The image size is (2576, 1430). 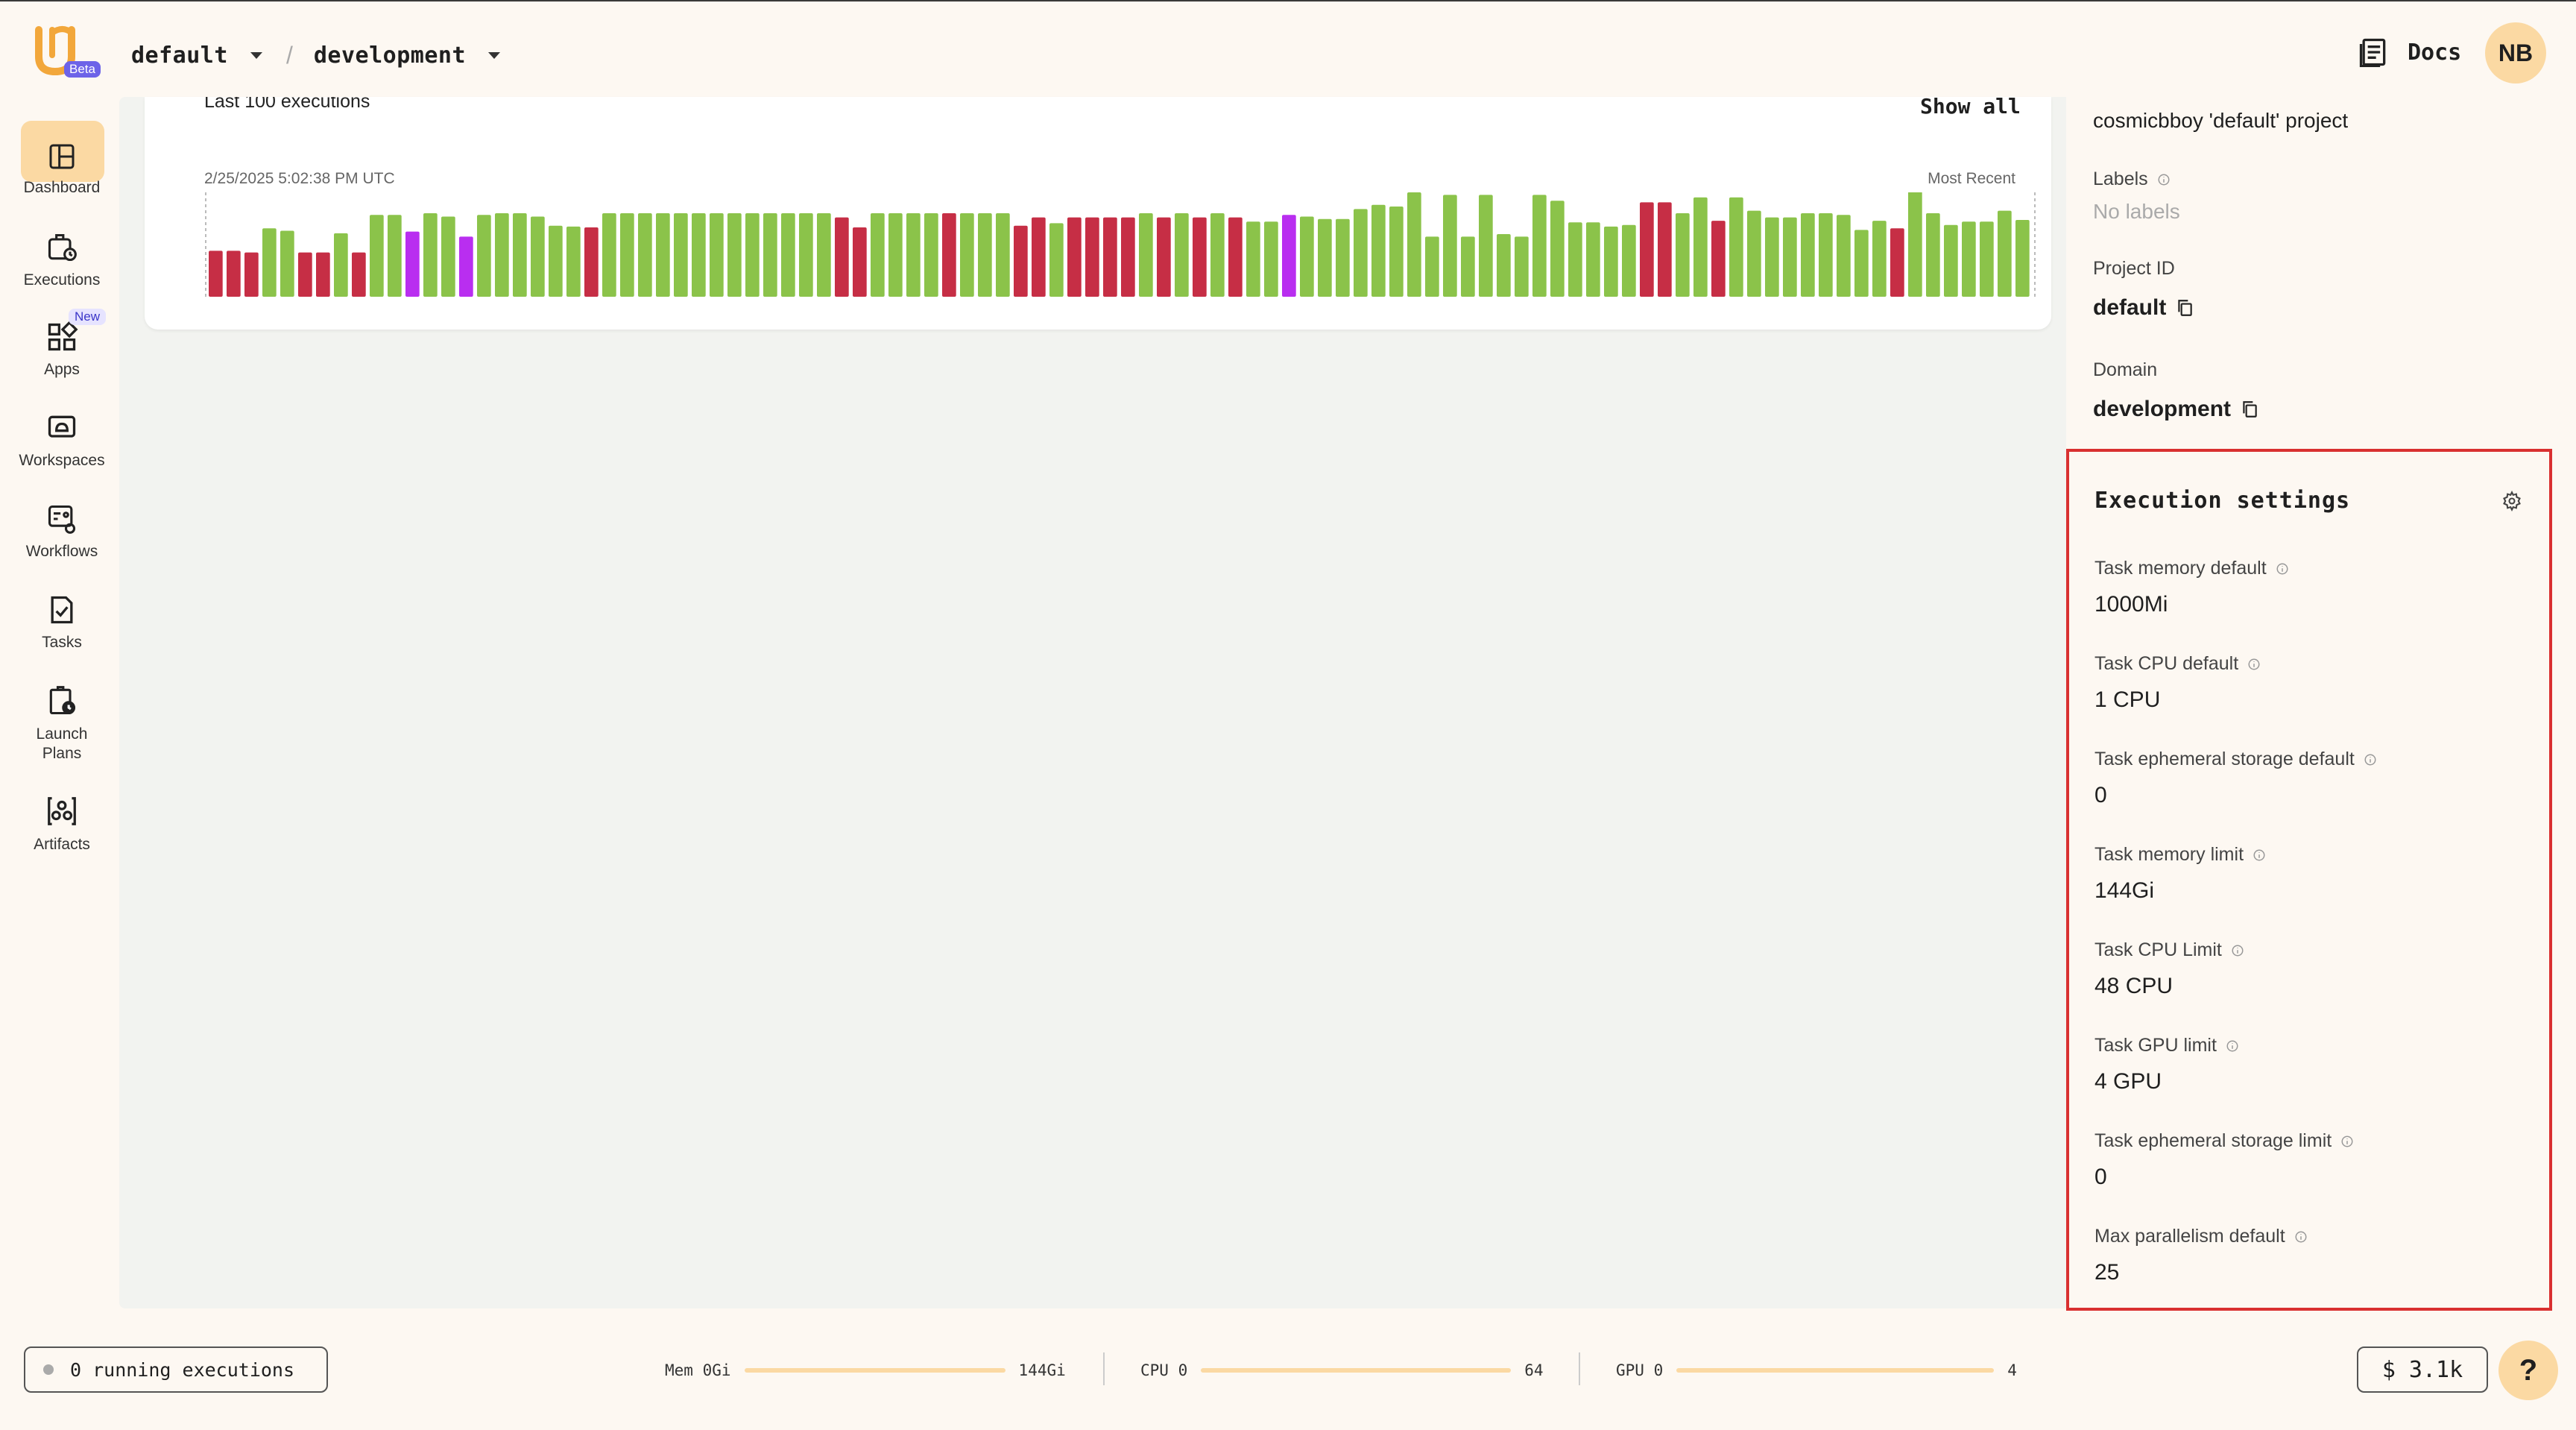 I want to click on domain-selector: development, so click(x=390, y=55).